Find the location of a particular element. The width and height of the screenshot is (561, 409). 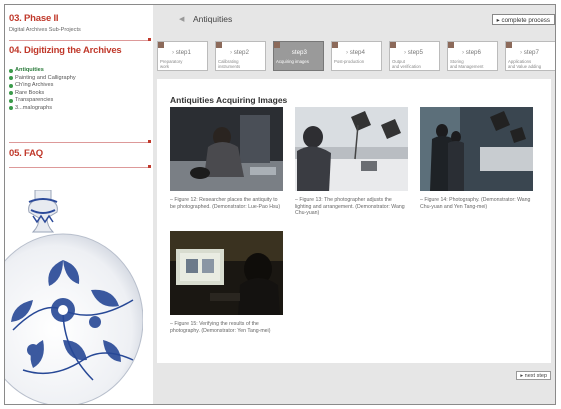

sidebar-item-label: Rare Books is located at coordinates (30, 92).